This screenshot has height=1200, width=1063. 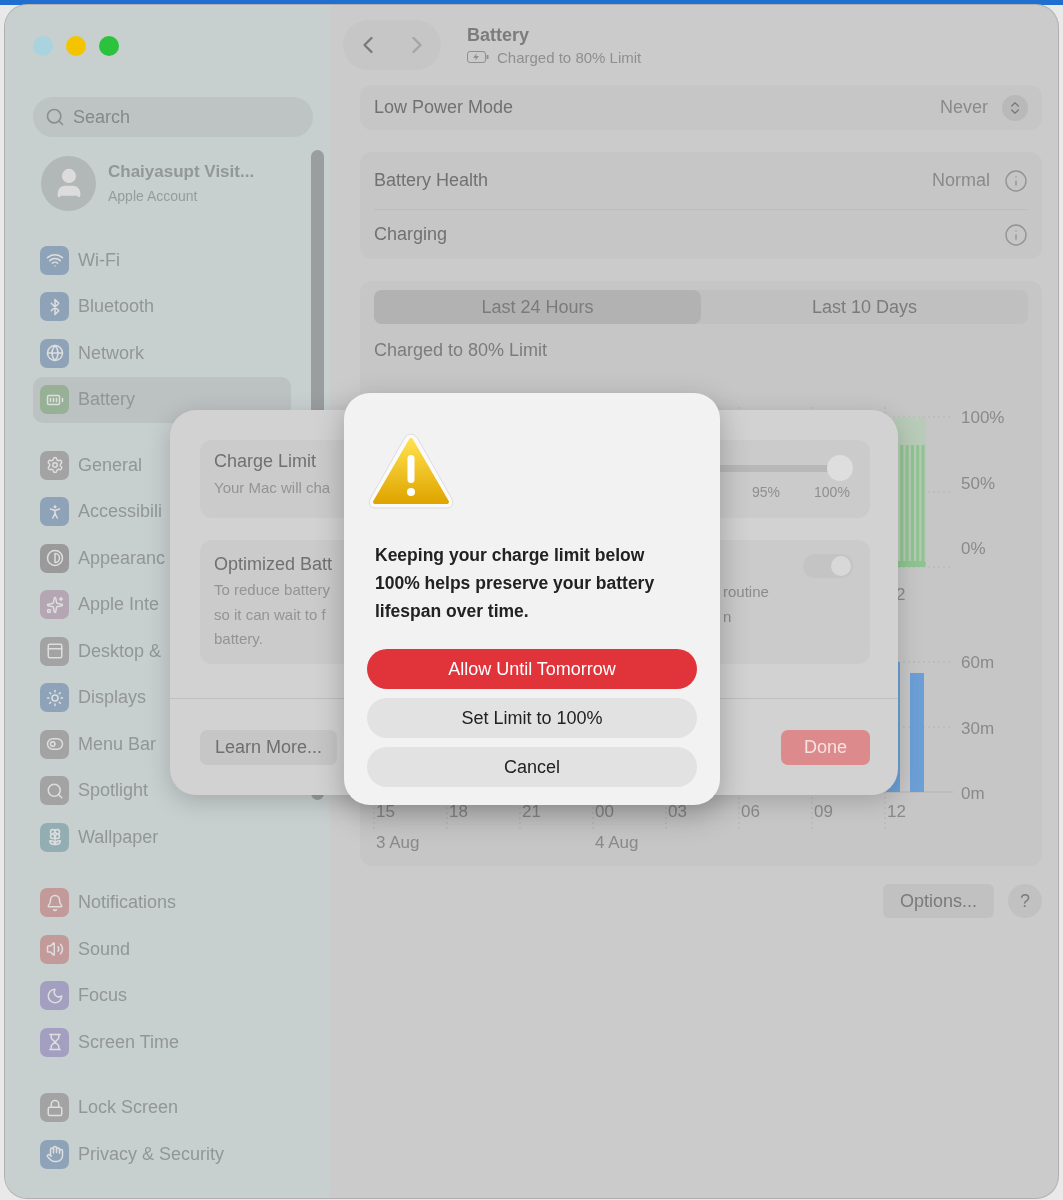 What do you see at coordinates (864, 307) in the screenshot?
I see `tab: Last 10 Days` at bounding box center [864, 307].